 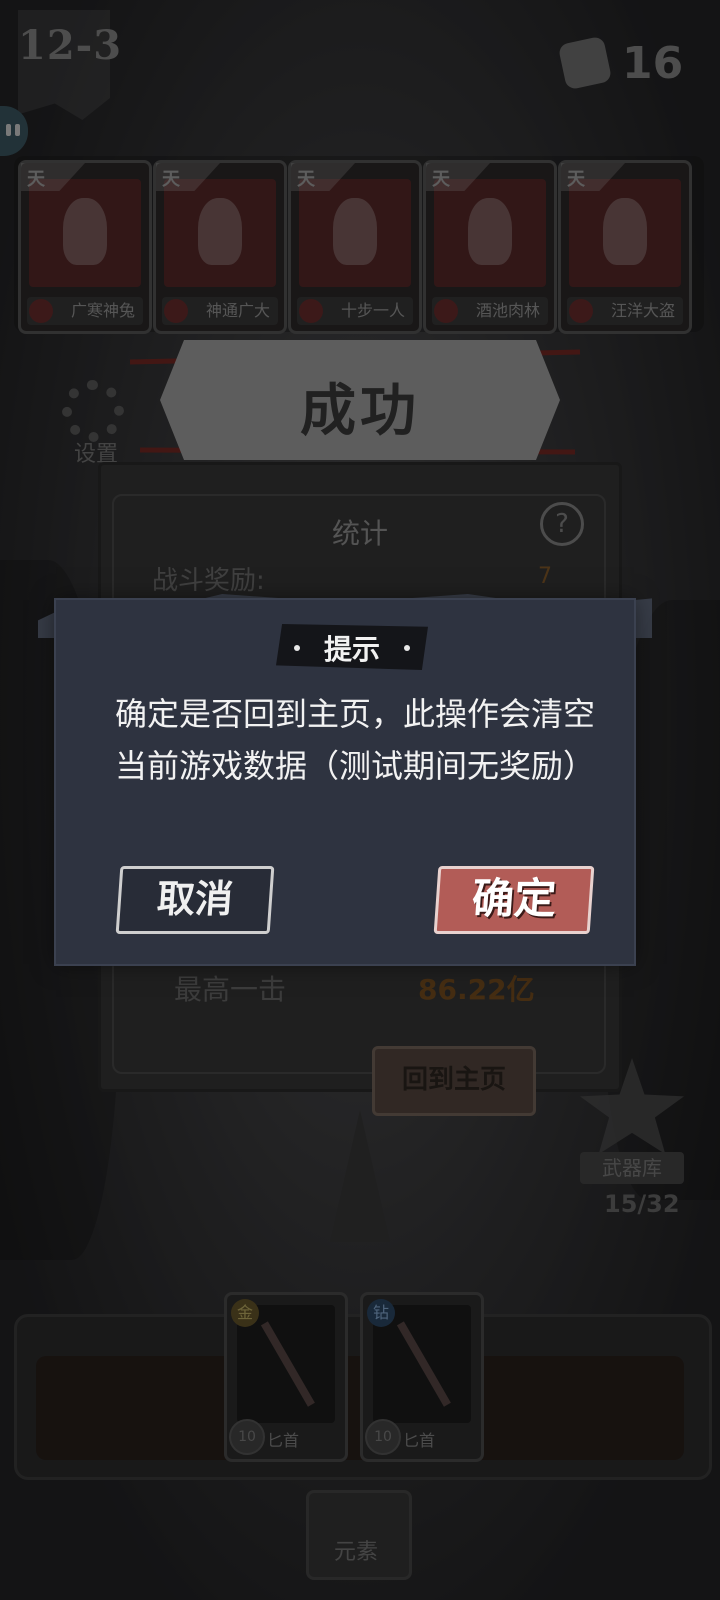 I want to click on dialog-title: 提示, so click(x=351, y=649).